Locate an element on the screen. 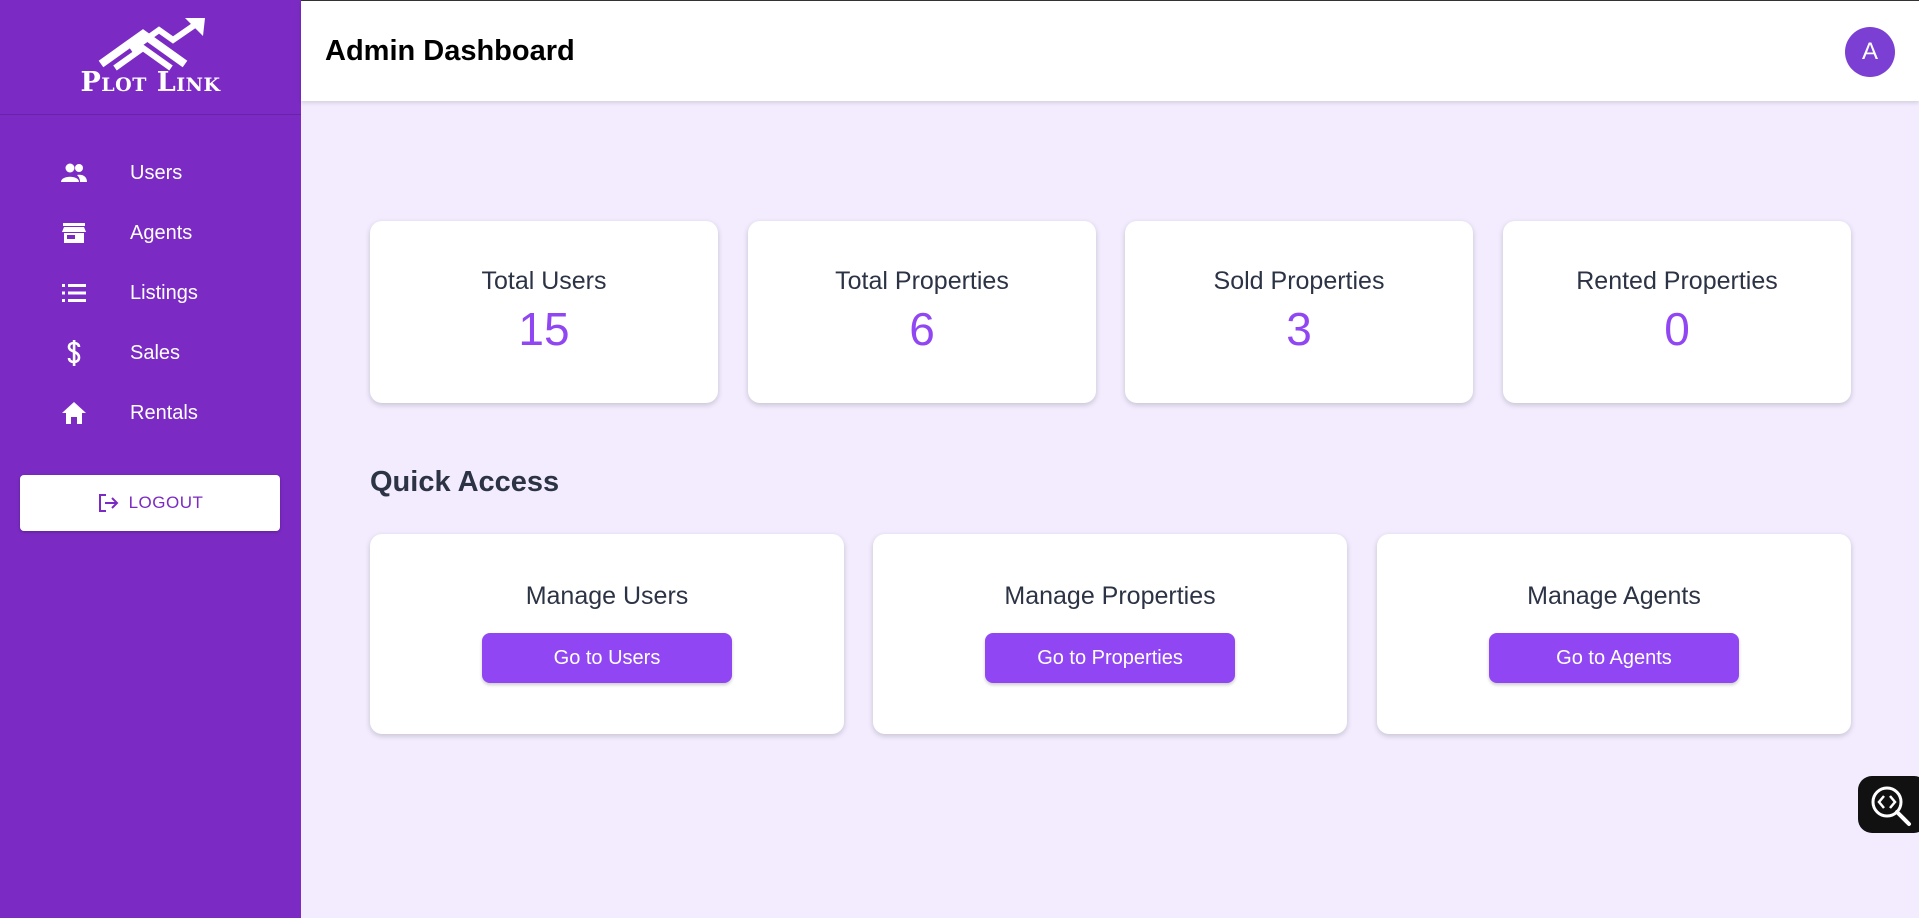 This screenshot has height=918, width=1919. sidebar-item-label: Listings is located at coordinates (164, 292).